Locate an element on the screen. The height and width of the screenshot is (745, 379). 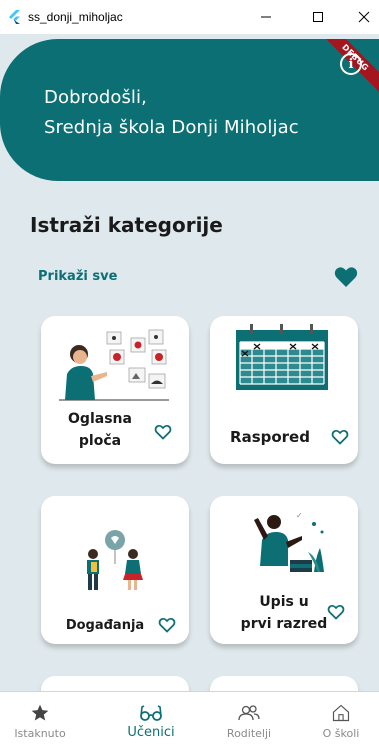
minimize-icon is located at coordinates (266, 17).